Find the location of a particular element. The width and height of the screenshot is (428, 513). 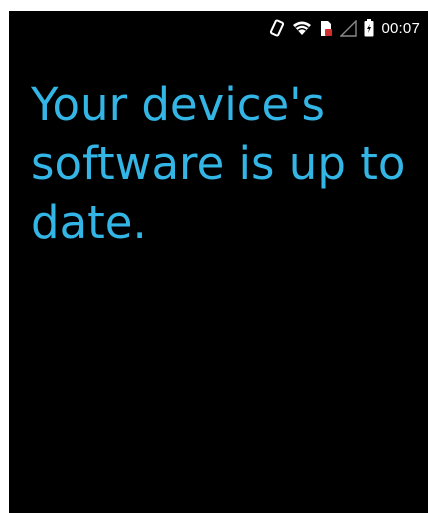

message-line: Your device's is located at coordinates (178, 104).